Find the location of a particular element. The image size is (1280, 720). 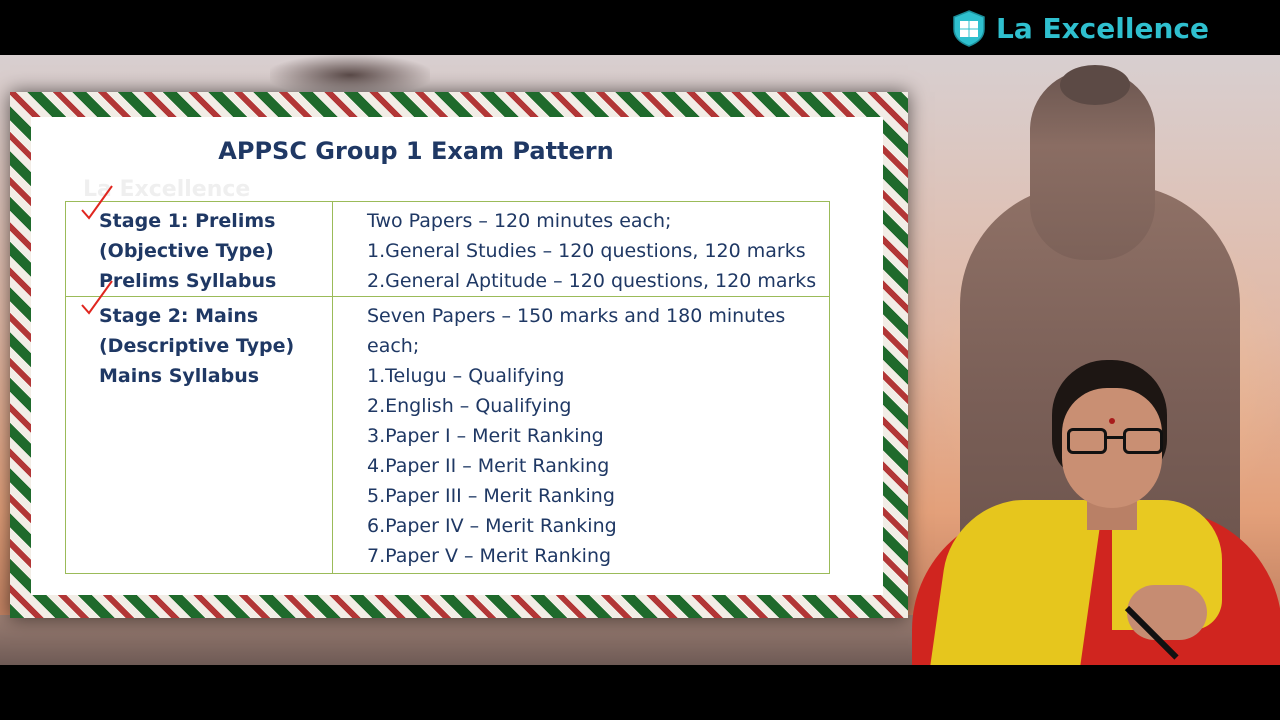

presenter-hand is located at coordinates (1167, 612).